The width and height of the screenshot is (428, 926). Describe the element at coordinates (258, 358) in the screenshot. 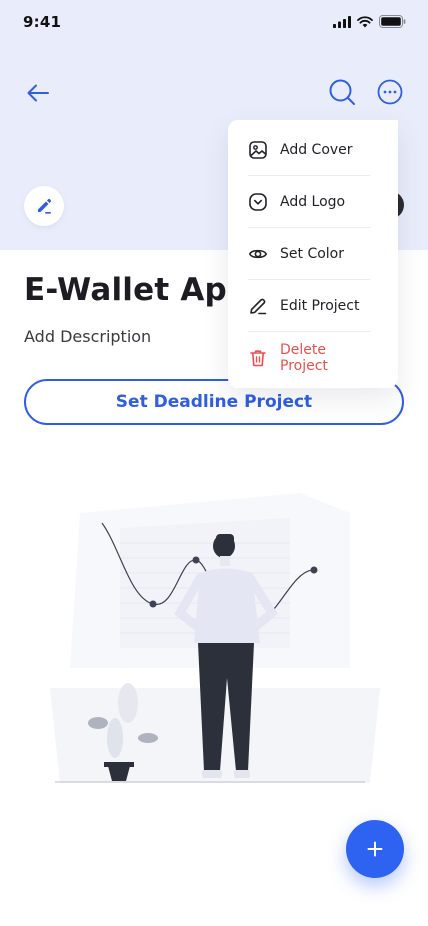

I see `trash-icon` at that location.